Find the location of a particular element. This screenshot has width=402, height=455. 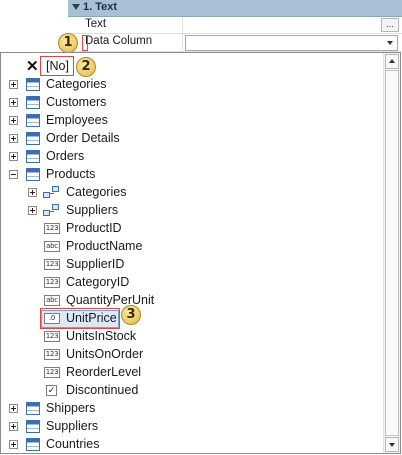

tree-item-table-orders: Orders is located at coordinates (191, 157).